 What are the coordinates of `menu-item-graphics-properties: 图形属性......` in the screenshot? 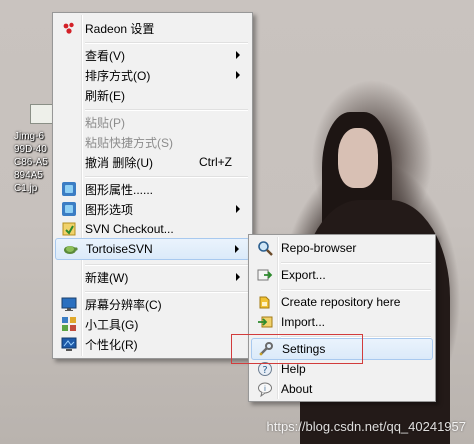 It's located at (152, 189).